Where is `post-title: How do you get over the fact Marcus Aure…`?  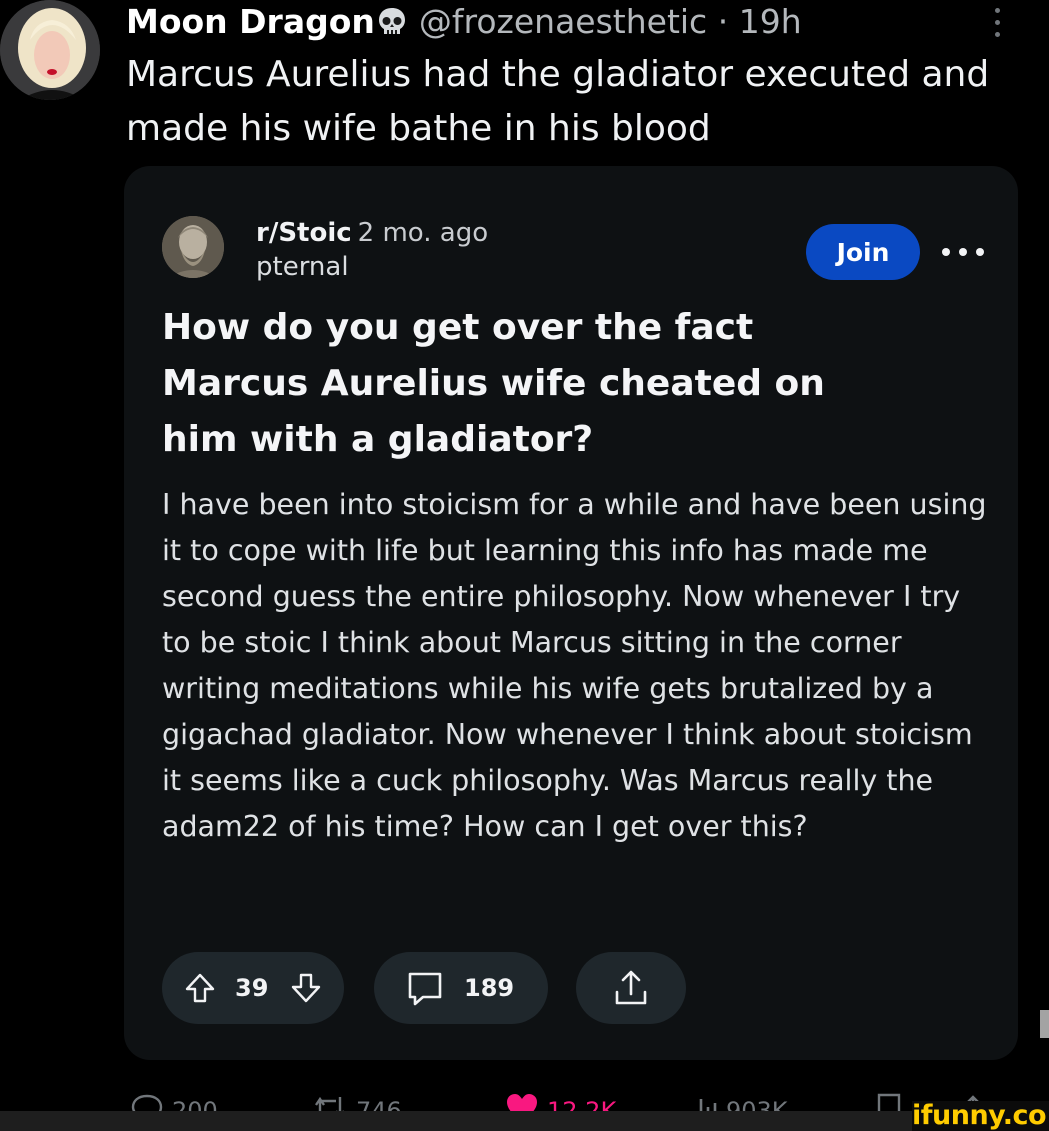
post-title: How do you get over the fact Marcus Aure… is located at coordinates (532, 384).